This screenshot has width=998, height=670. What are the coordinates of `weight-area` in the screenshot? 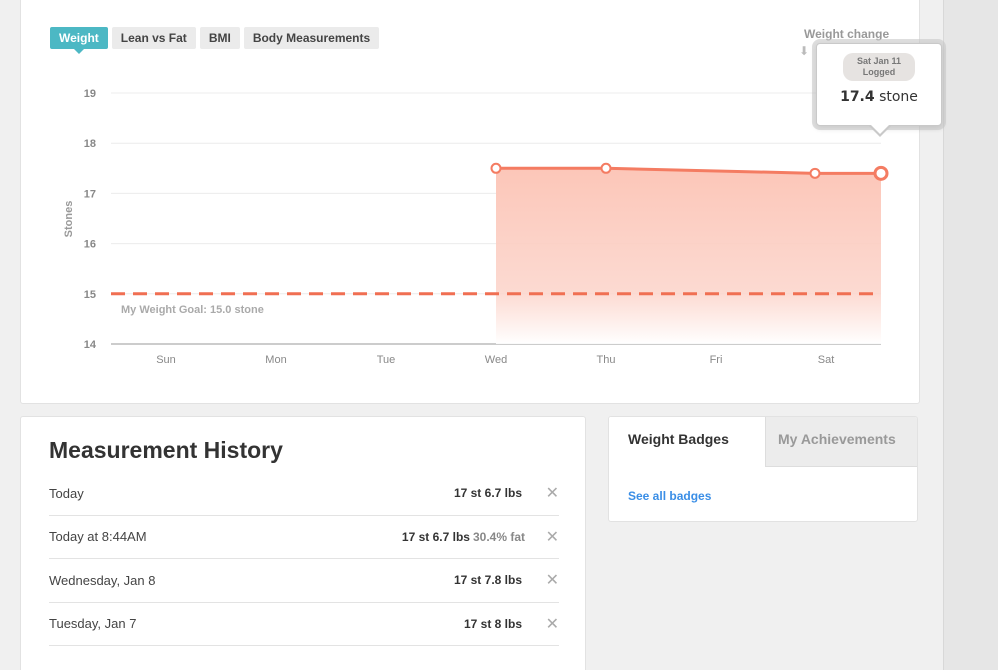 It's located at (688, 256).